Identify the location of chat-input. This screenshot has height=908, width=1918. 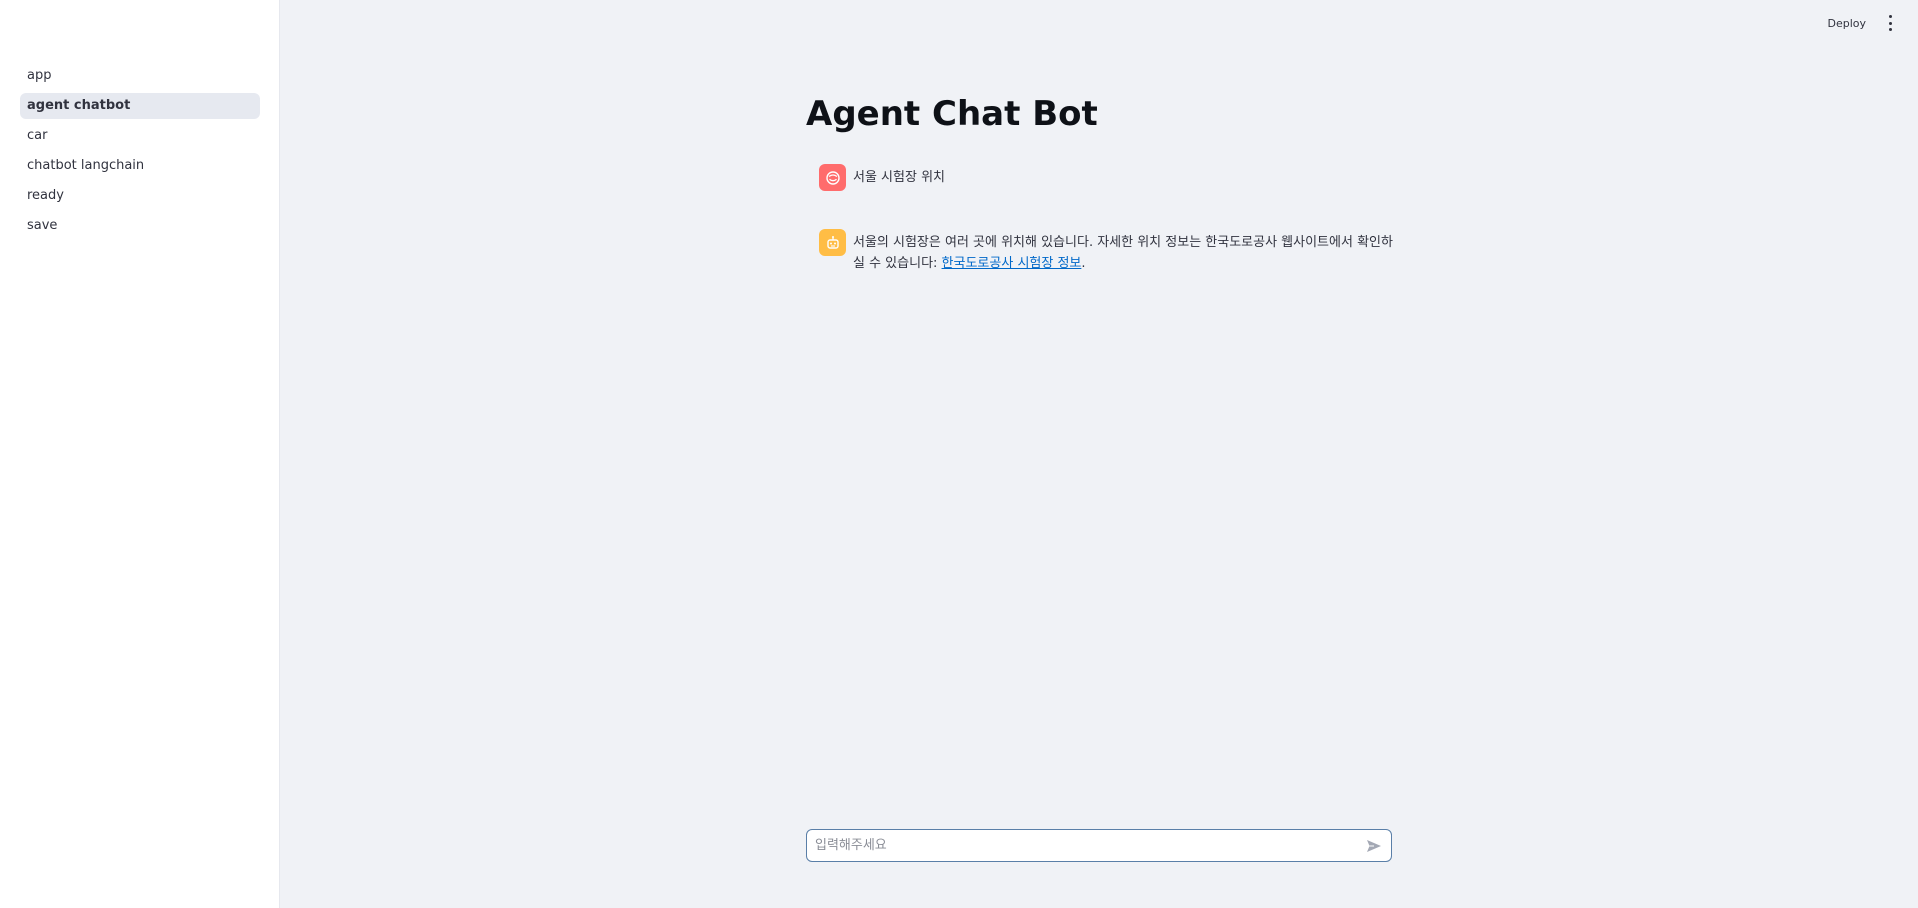
(1086, 845).